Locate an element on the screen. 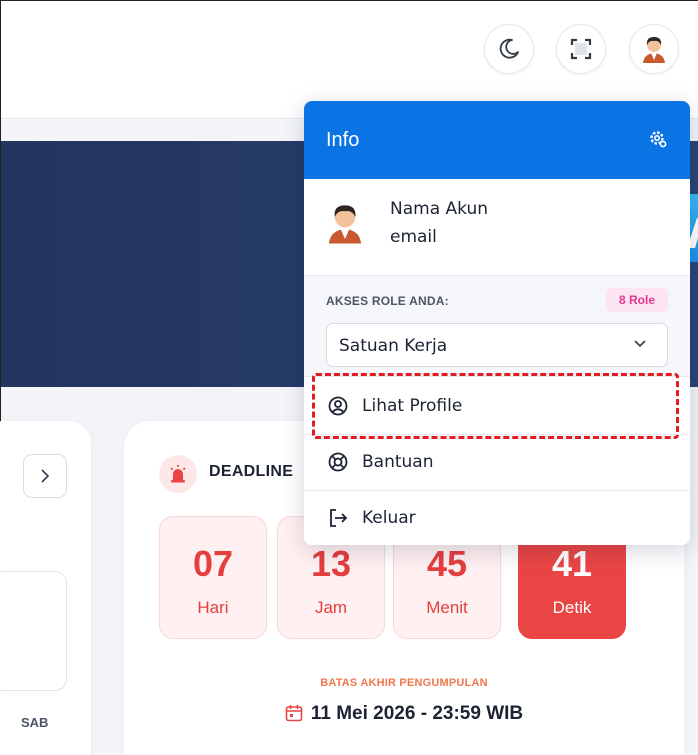 Image resolution: width=698 pixels, height=755 pixels. deadline-date: 11 Mei 2026 - 23:59 WIB is located at coordinates (404, 715).